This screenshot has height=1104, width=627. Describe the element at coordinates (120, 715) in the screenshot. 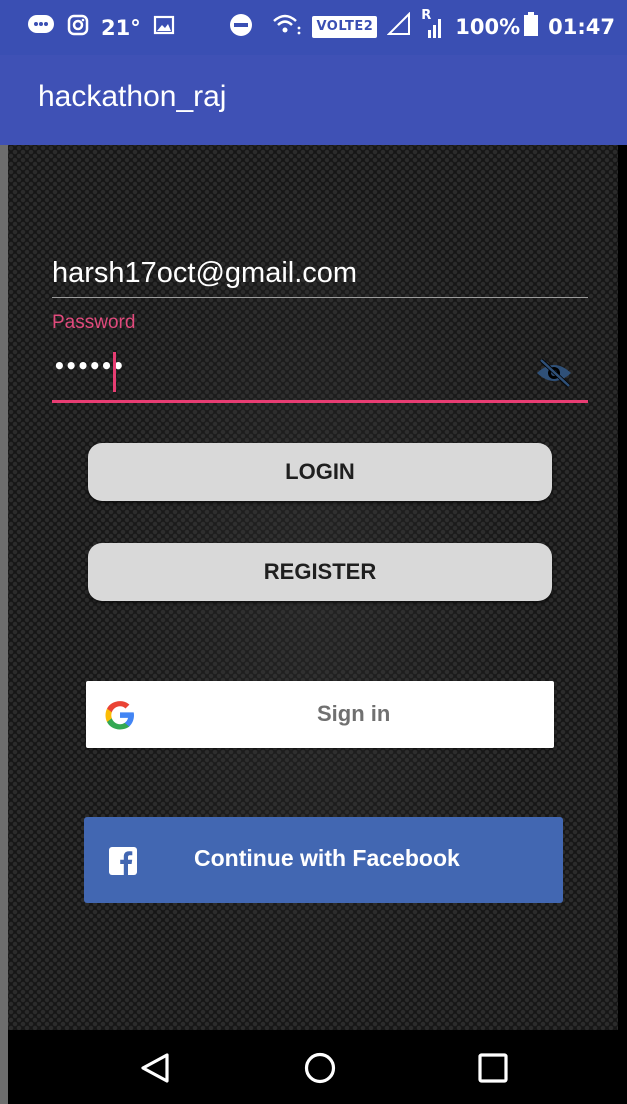

I see `google-icon` at that location.